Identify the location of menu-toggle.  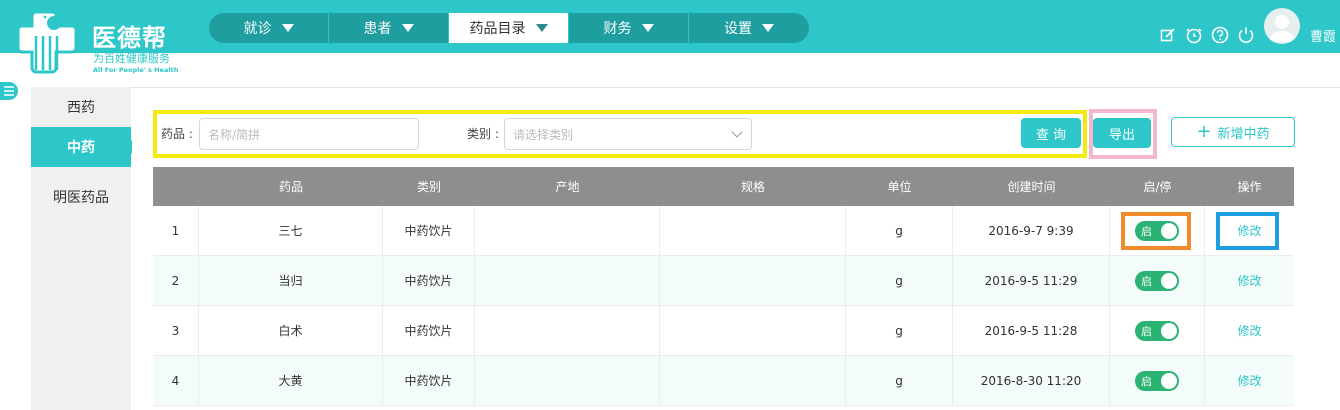
(9, 91).